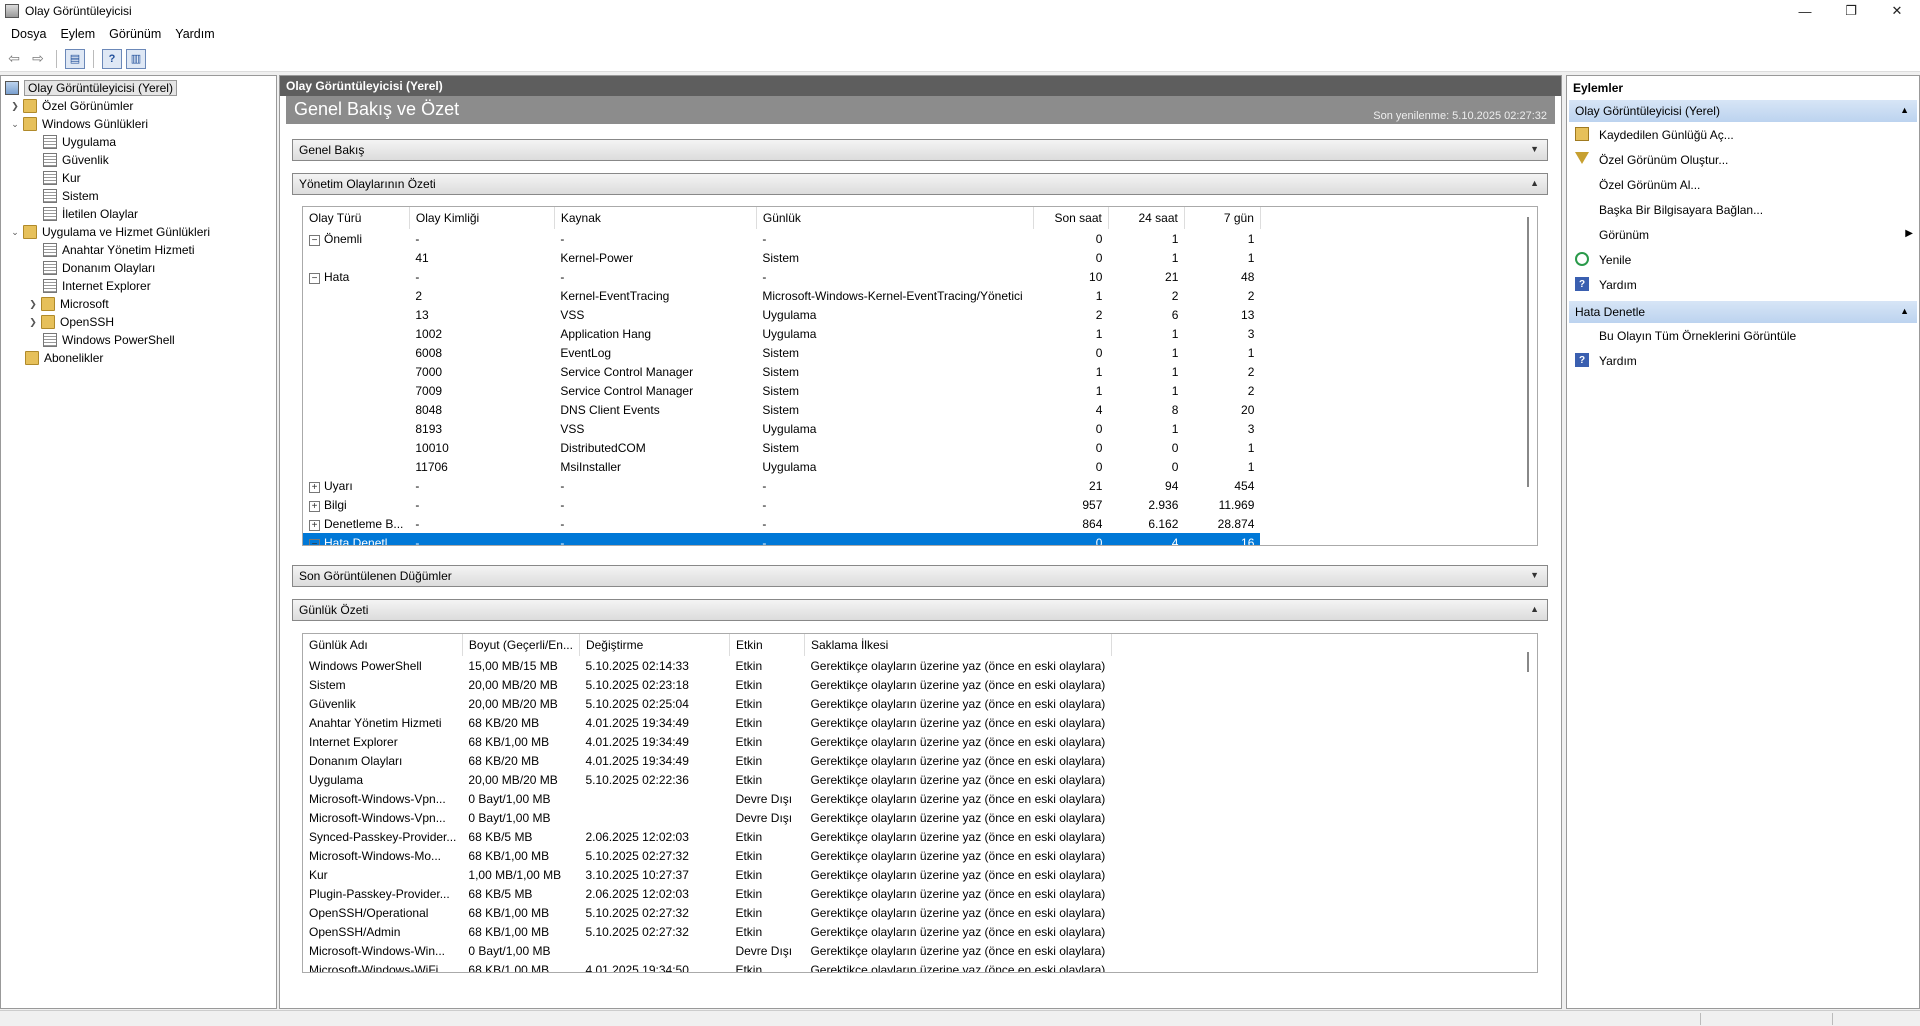  Describe the element at coordinates (781, 390) in the screenshot. I see `table-row: 7009 Service Control Manager Sistem 1 1 2` at that location.